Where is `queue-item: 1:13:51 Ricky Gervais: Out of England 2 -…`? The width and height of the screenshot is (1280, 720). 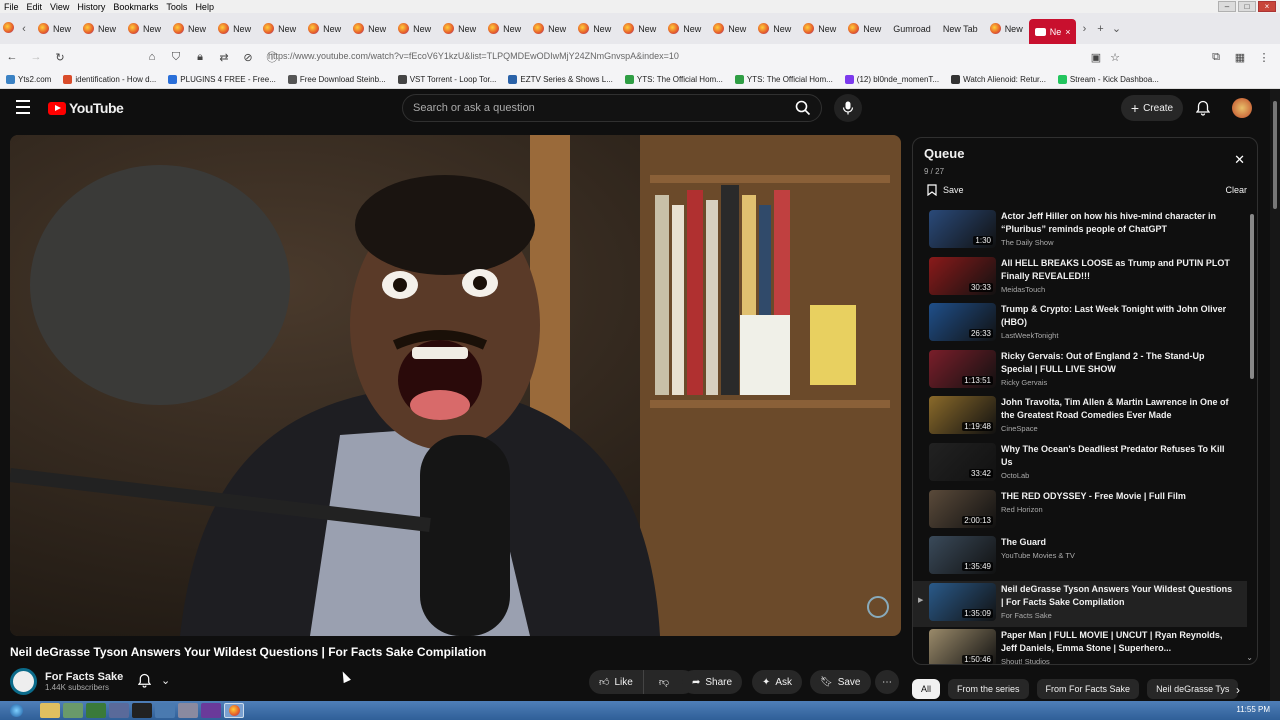
queue-item: 1:13:51 Ricky Gervais: Out of England 2 -… is located at coordinates (1080, 371).